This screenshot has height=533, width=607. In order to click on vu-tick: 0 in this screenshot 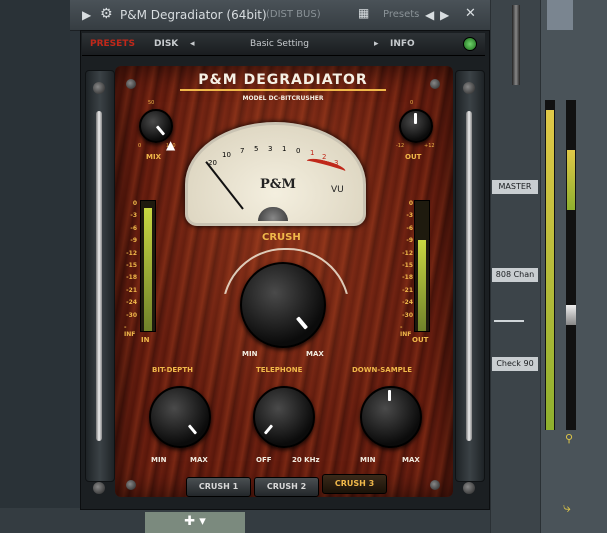, I will do `click(298, 151)`.